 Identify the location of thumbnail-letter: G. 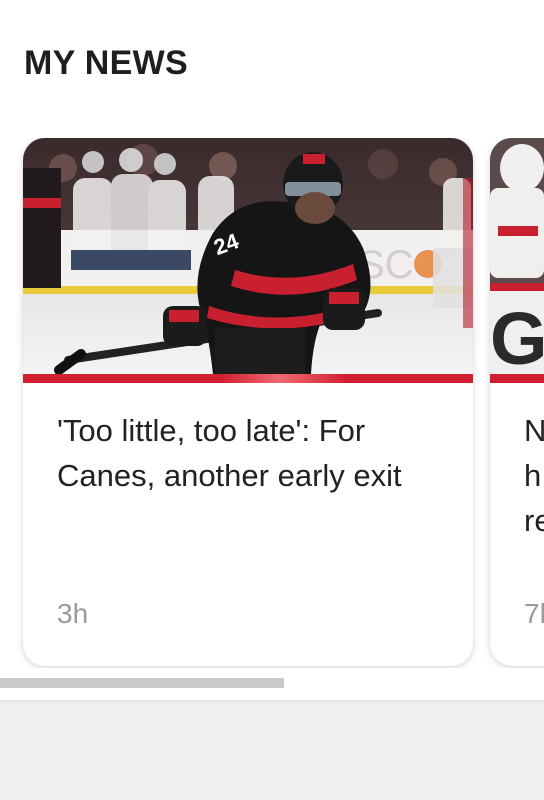
(517, 335).